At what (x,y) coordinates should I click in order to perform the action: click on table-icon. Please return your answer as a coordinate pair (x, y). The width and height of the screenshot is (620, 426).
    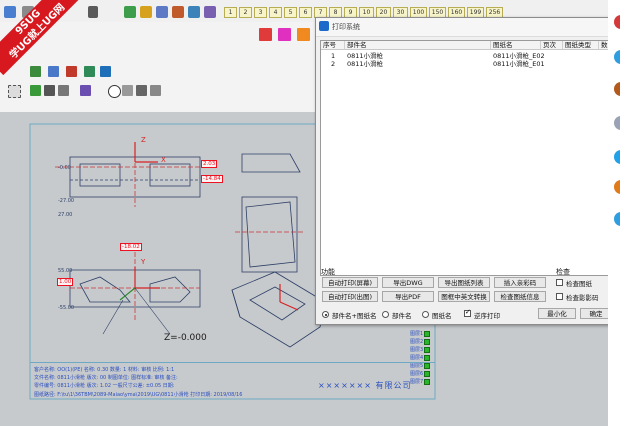
    Looking at the image, I should click on (71, 71).